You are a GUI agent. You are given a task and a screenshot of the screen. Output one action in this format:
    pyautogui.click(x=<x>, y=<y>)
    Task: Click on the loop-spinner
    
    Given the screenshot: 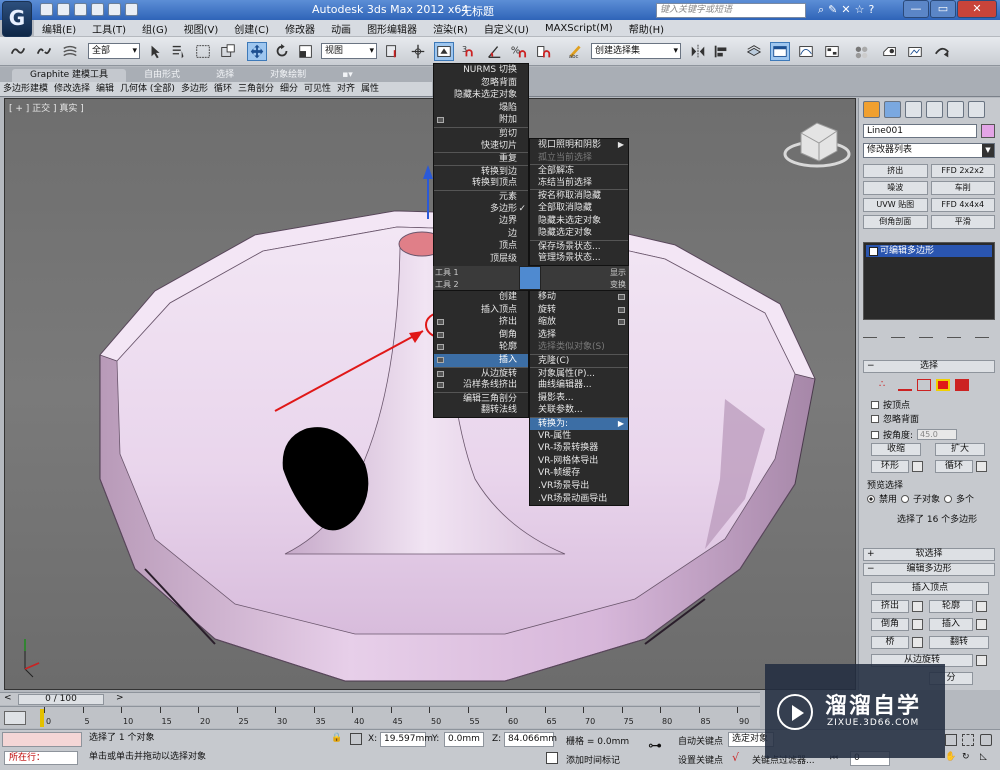 What is the action you would take?
    pyautogui.click(x=981, y=466)
    